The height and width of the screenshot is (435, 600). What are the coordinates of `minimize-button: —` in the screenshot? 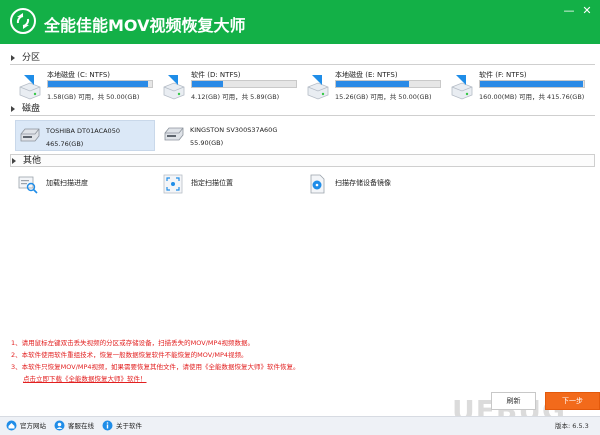 It's located at (569, 11).